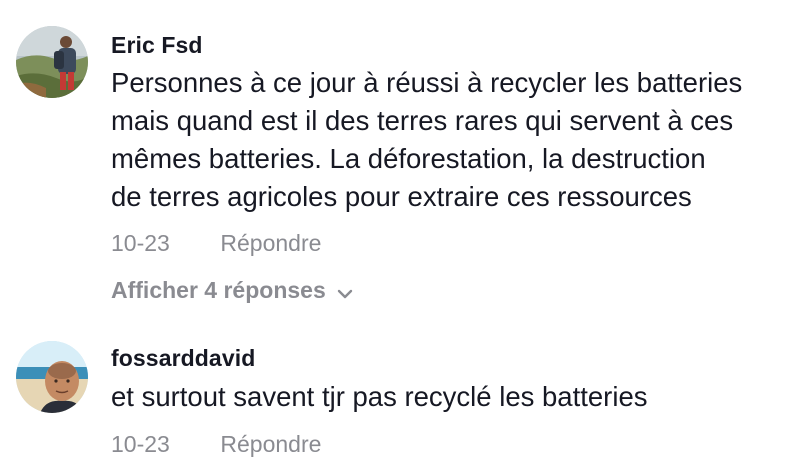 Image resolution: width=810 pixels, height=476 pixels. What do you see at coordinates (183, 358) in the screenshot?
I see `comment-username: fossarddavid` at bounding box center [183, 358].